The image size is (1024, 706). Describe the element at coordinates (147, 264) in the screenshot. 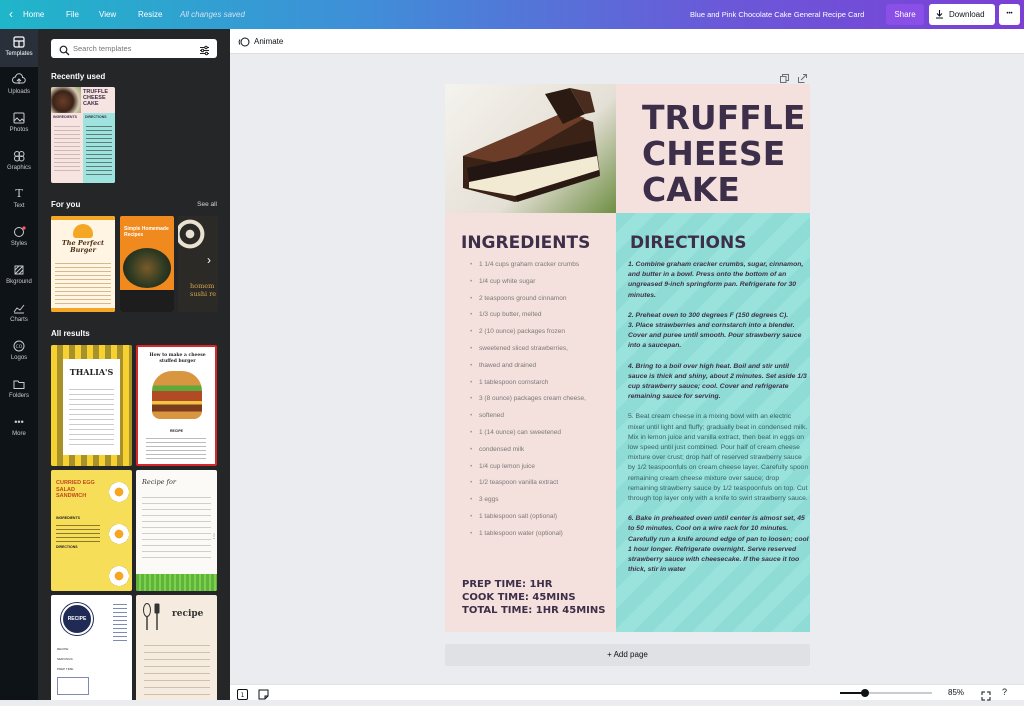

I see `foryou-template-homemade: Simple Homemade Recipes` at that location.